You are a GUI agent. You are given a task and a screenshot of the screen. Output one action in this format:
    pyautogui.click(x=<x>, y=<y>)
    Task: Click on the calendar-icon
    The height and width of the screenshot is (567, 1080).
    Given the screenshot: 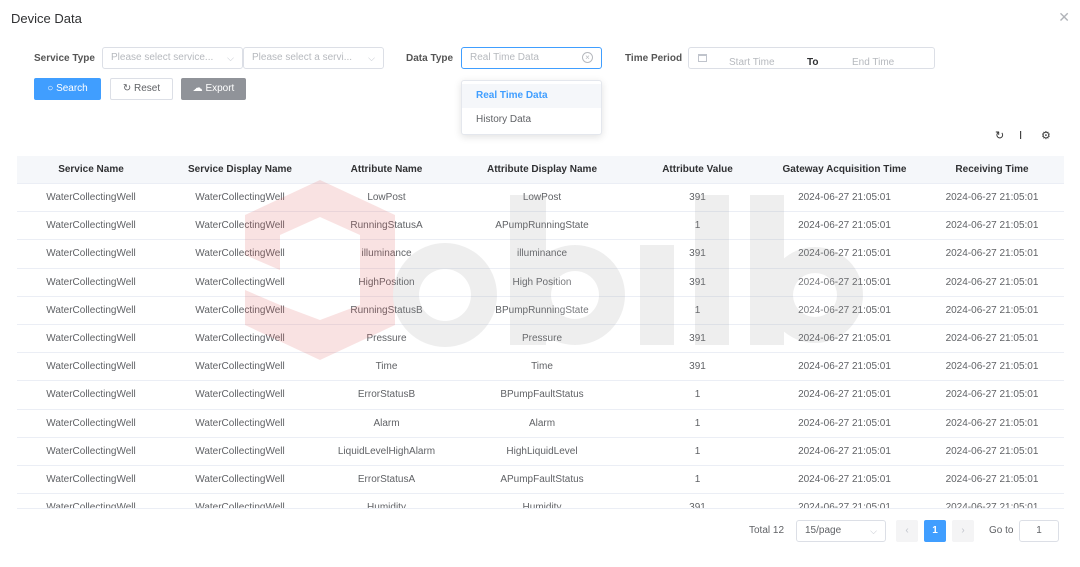 What is the action you would take?
    pyautogui.click(x=702, y=58)
    